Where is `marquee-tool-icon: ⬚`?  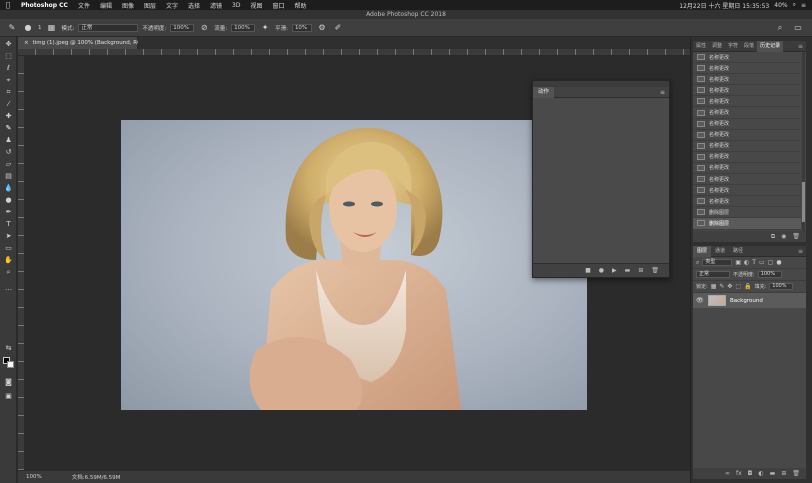
marquee-tool-icon: ⬚ is located at coordinates (8, 56).